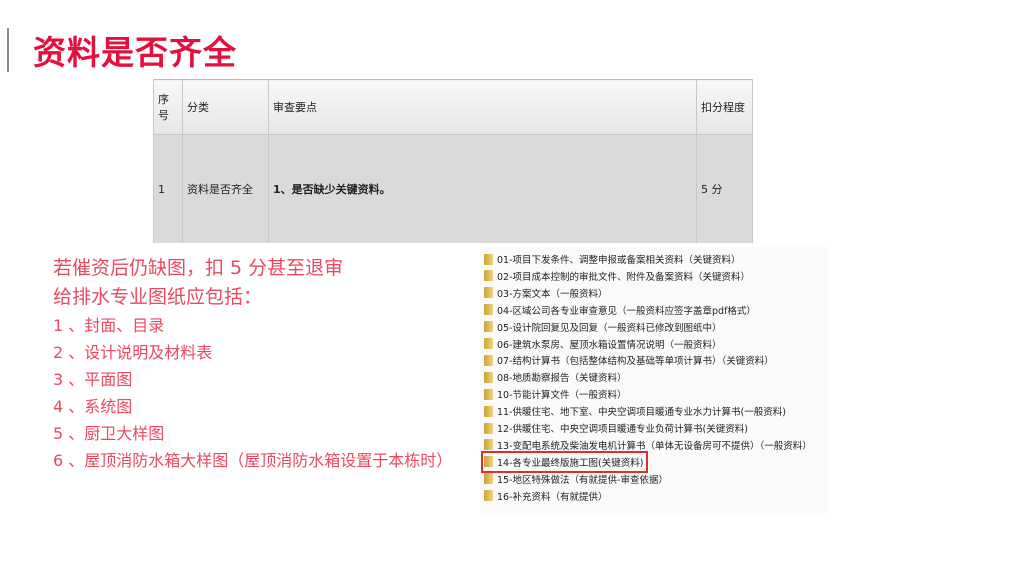  What do you see at coordinates (225, 107) in the screenshot?
I see `header-category: 分类` at bounding box center [225, 107].